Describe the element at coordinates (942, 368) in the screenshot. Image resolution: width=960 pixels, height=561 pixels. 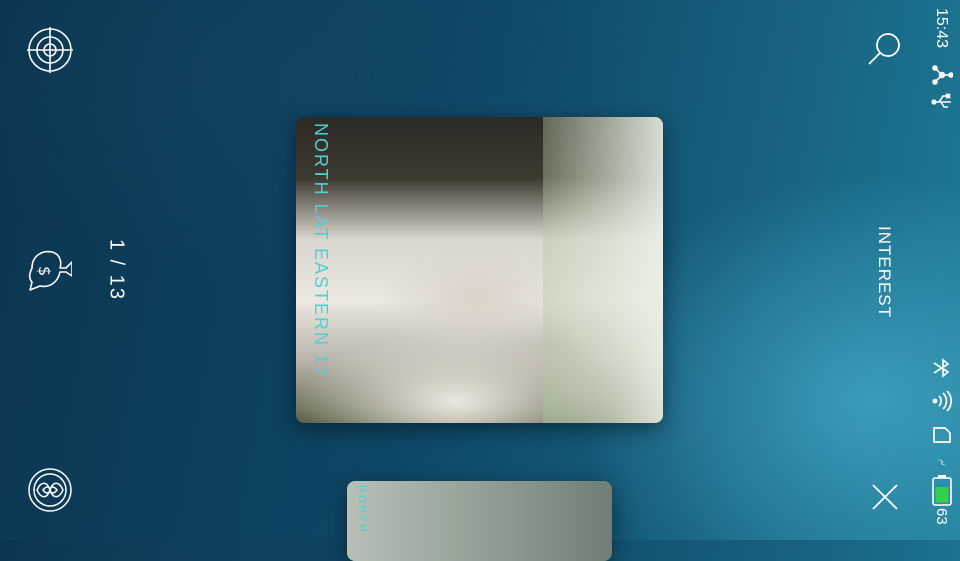
I see `bluetooth-icon` at that location.